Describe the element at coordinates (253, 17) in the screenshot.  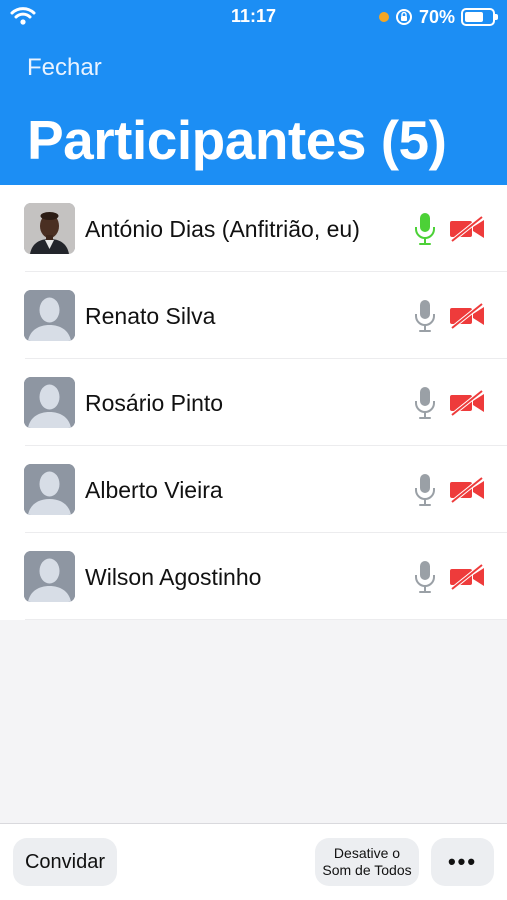
I see `status-bar: 11:17 70%` at that location.